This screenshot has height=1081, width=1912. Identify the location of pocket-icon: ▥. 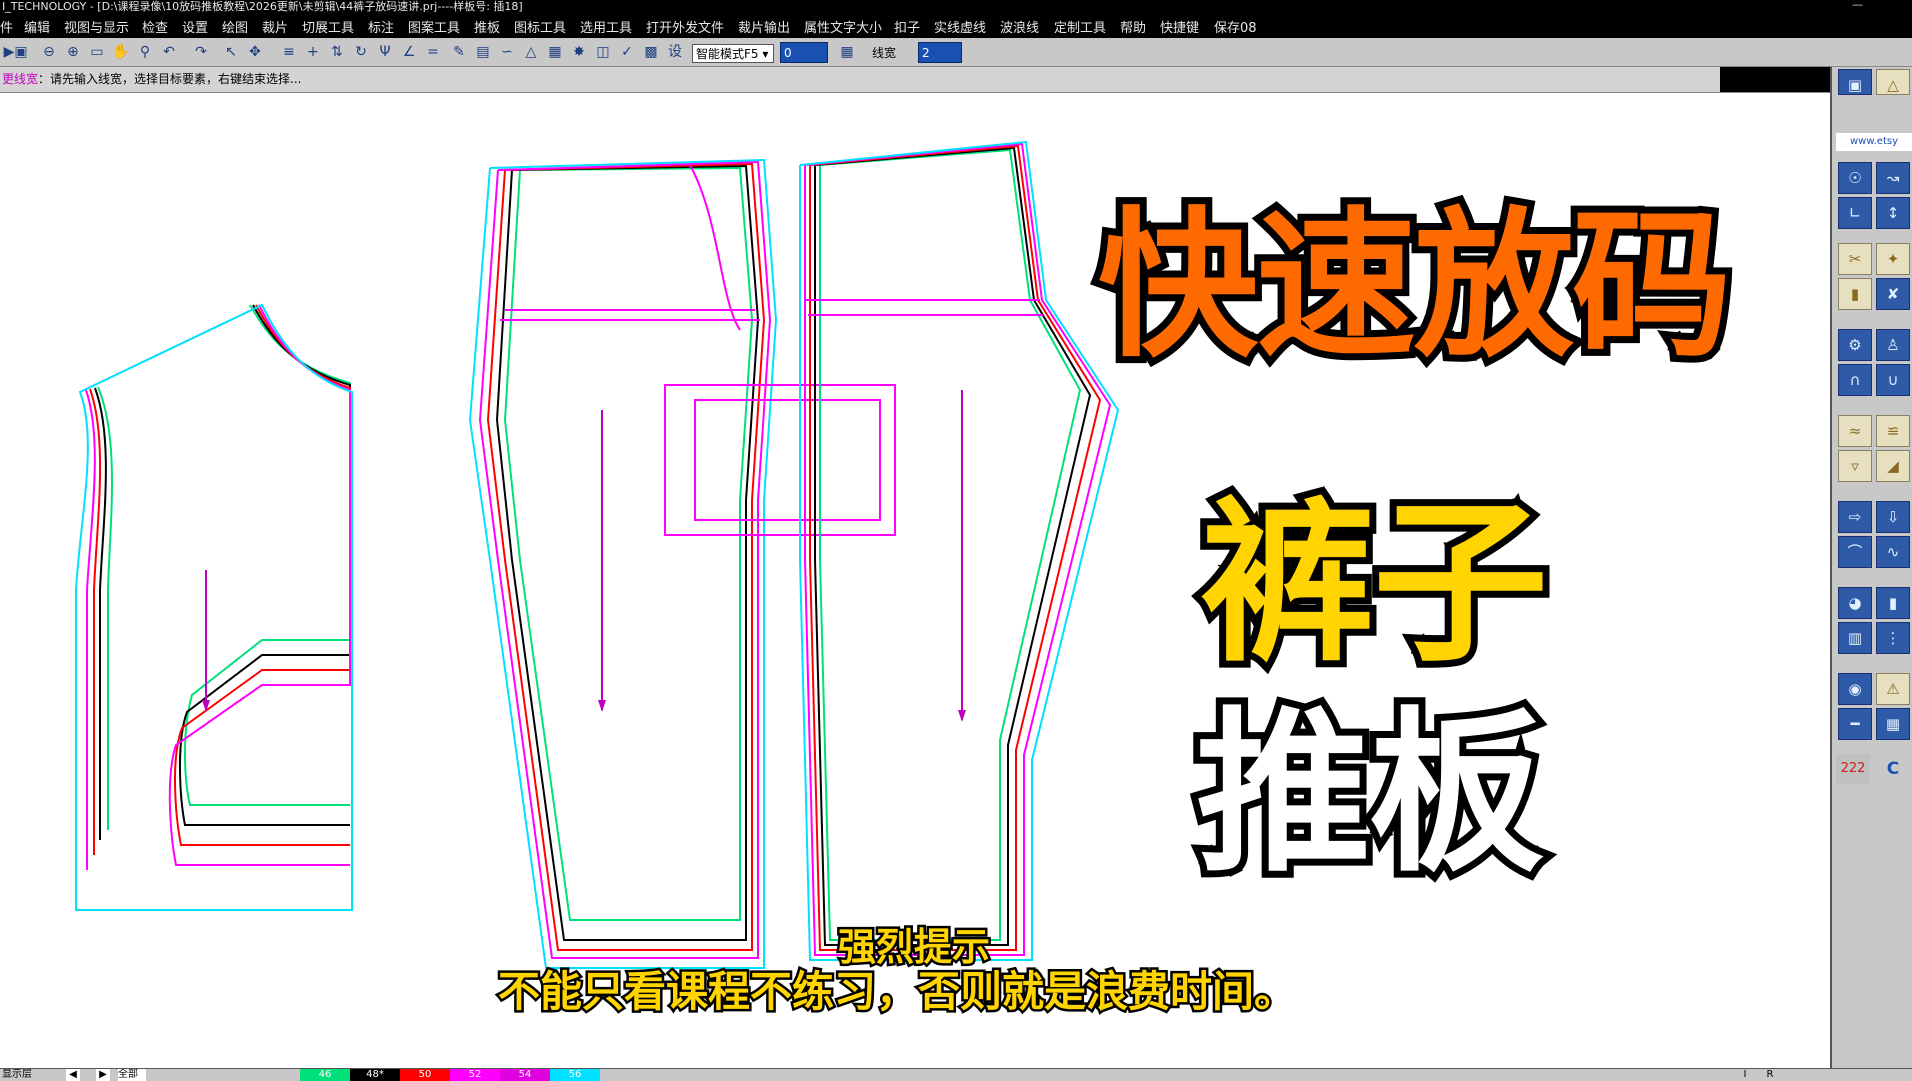
(1855, 638).